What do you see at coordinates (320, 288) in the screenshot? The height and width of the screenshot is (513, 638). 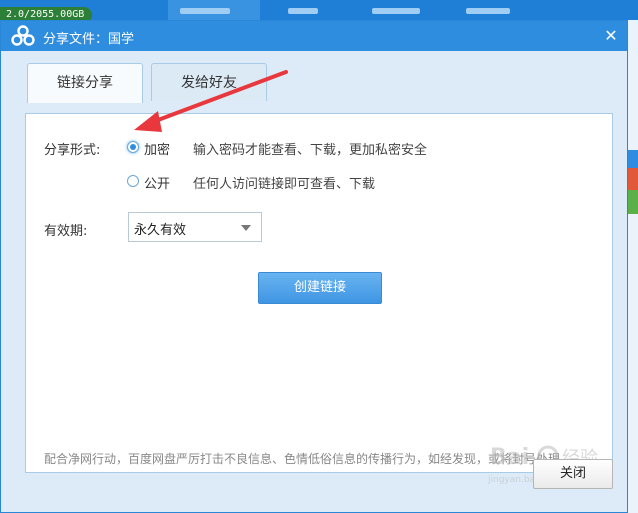 I see `create-link-button: 创建链接` at bounding box center [320, 288].